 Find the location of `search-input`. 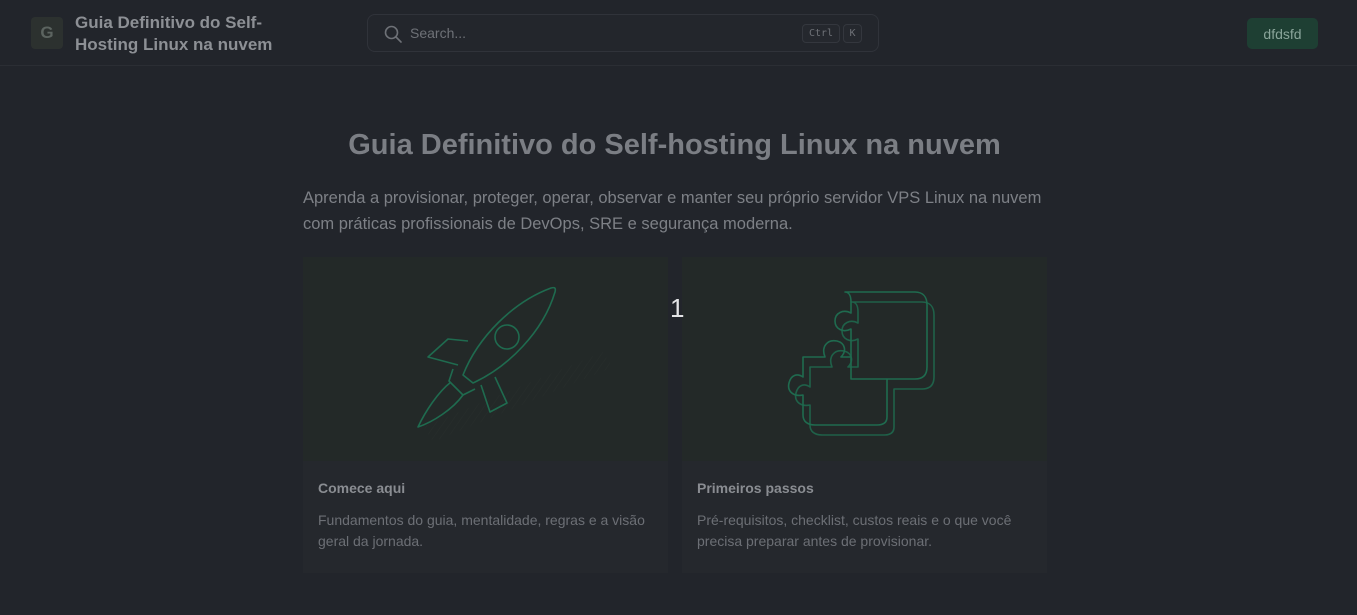

search-input is located at coordinates (598, 33).